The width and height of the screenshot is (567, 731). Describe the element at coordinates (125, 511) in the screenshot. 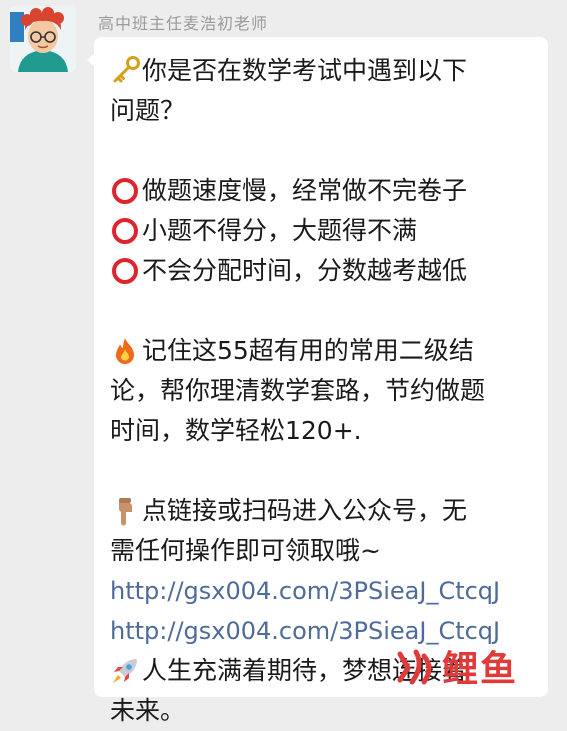

I see `pointing-down-icon` at that location.